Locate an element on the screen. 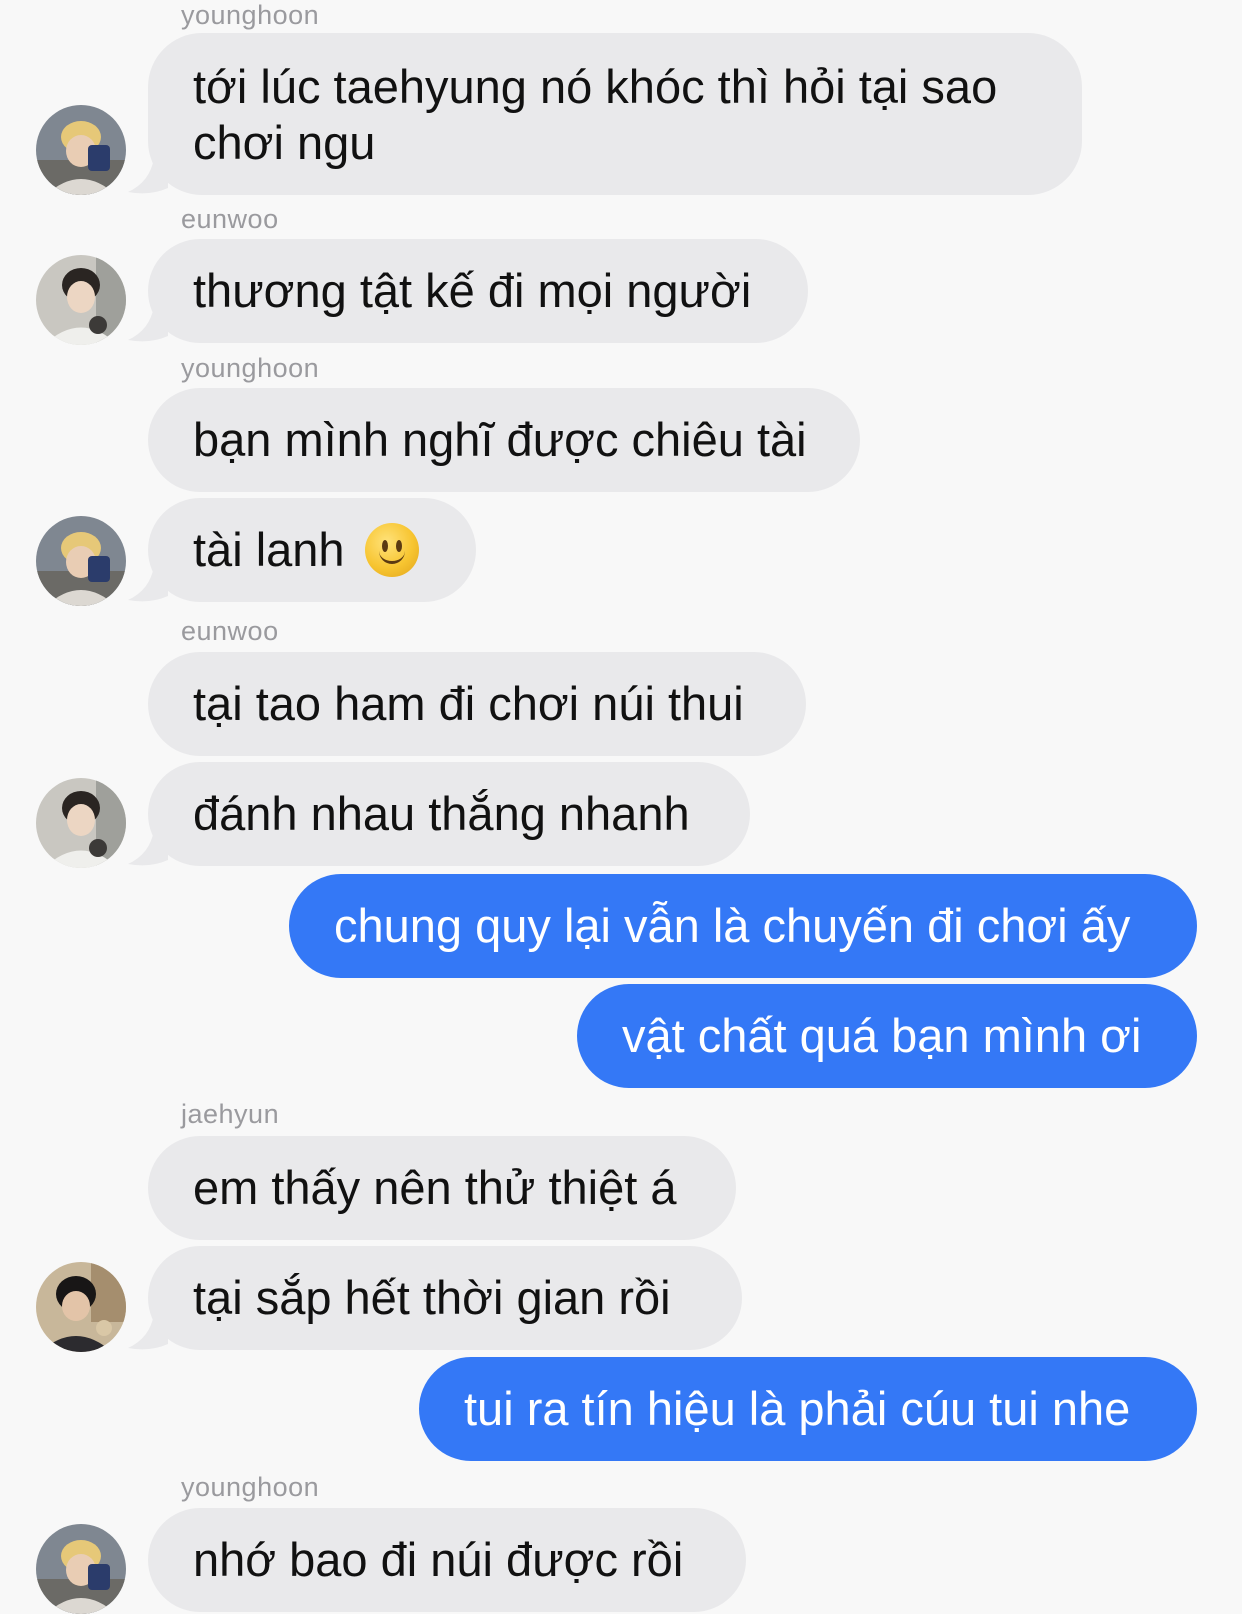 This screenshot has width=1242, height=1614. message-bubble: tài lanh is located at coordinates (312, 550).